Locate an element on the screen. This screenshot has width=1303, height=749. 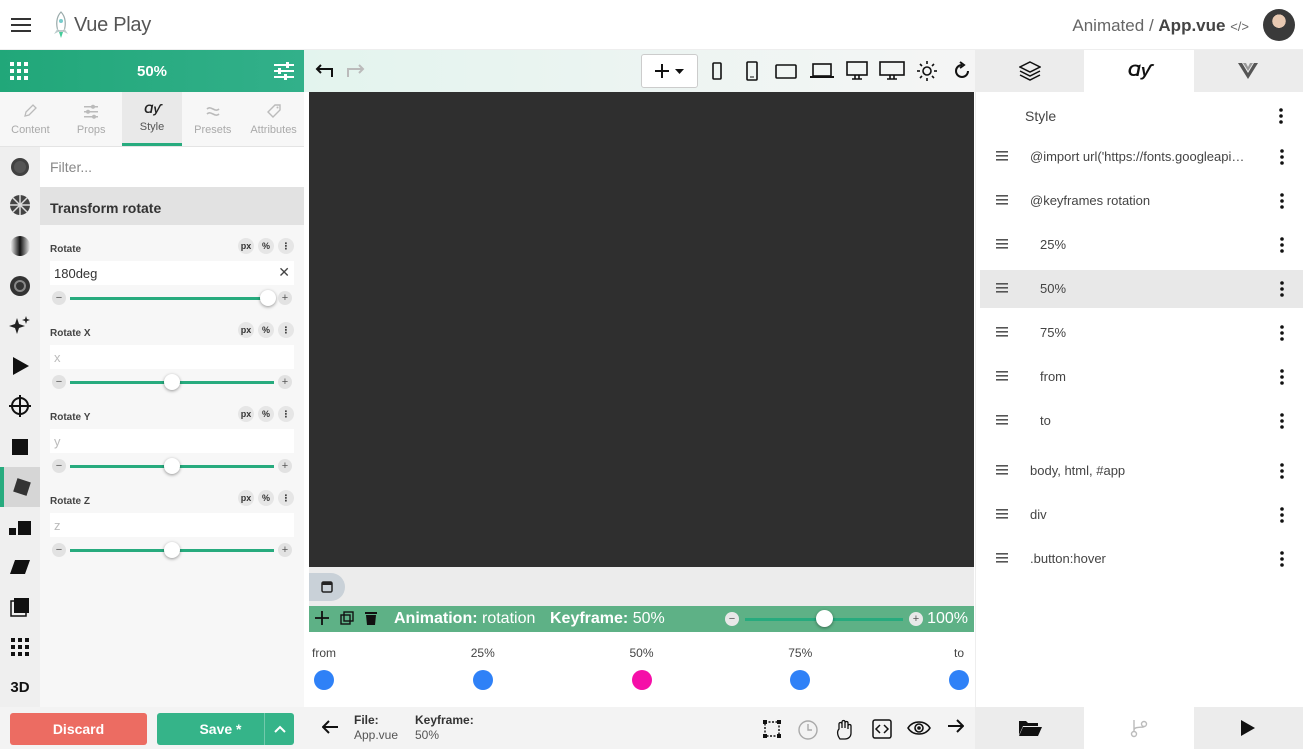
open-folder-button is located at coordinates (1029, 728).